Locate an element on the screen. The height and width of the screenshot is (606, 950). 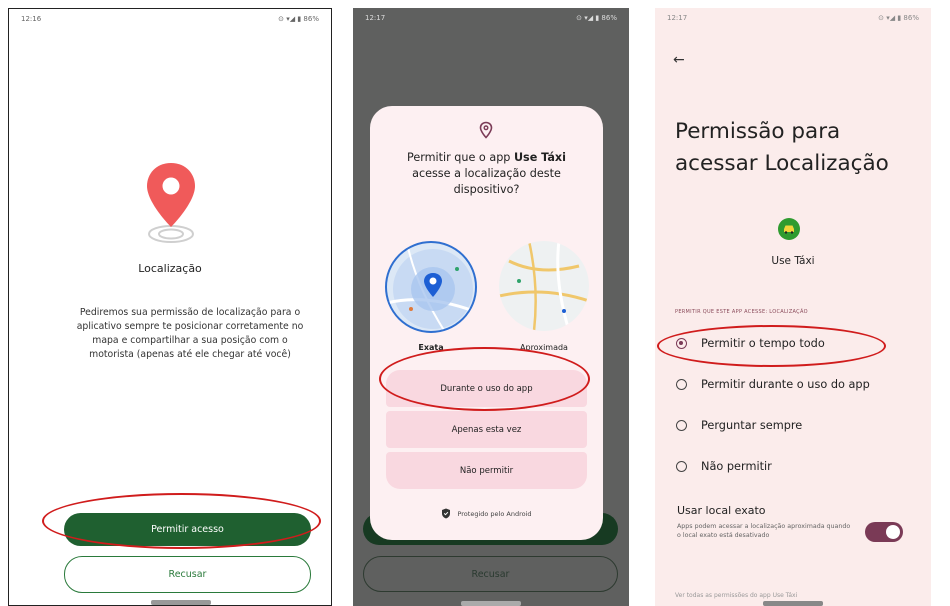
option-ask-every-time: Perguntar sempre is located at coordinates (739, 425).